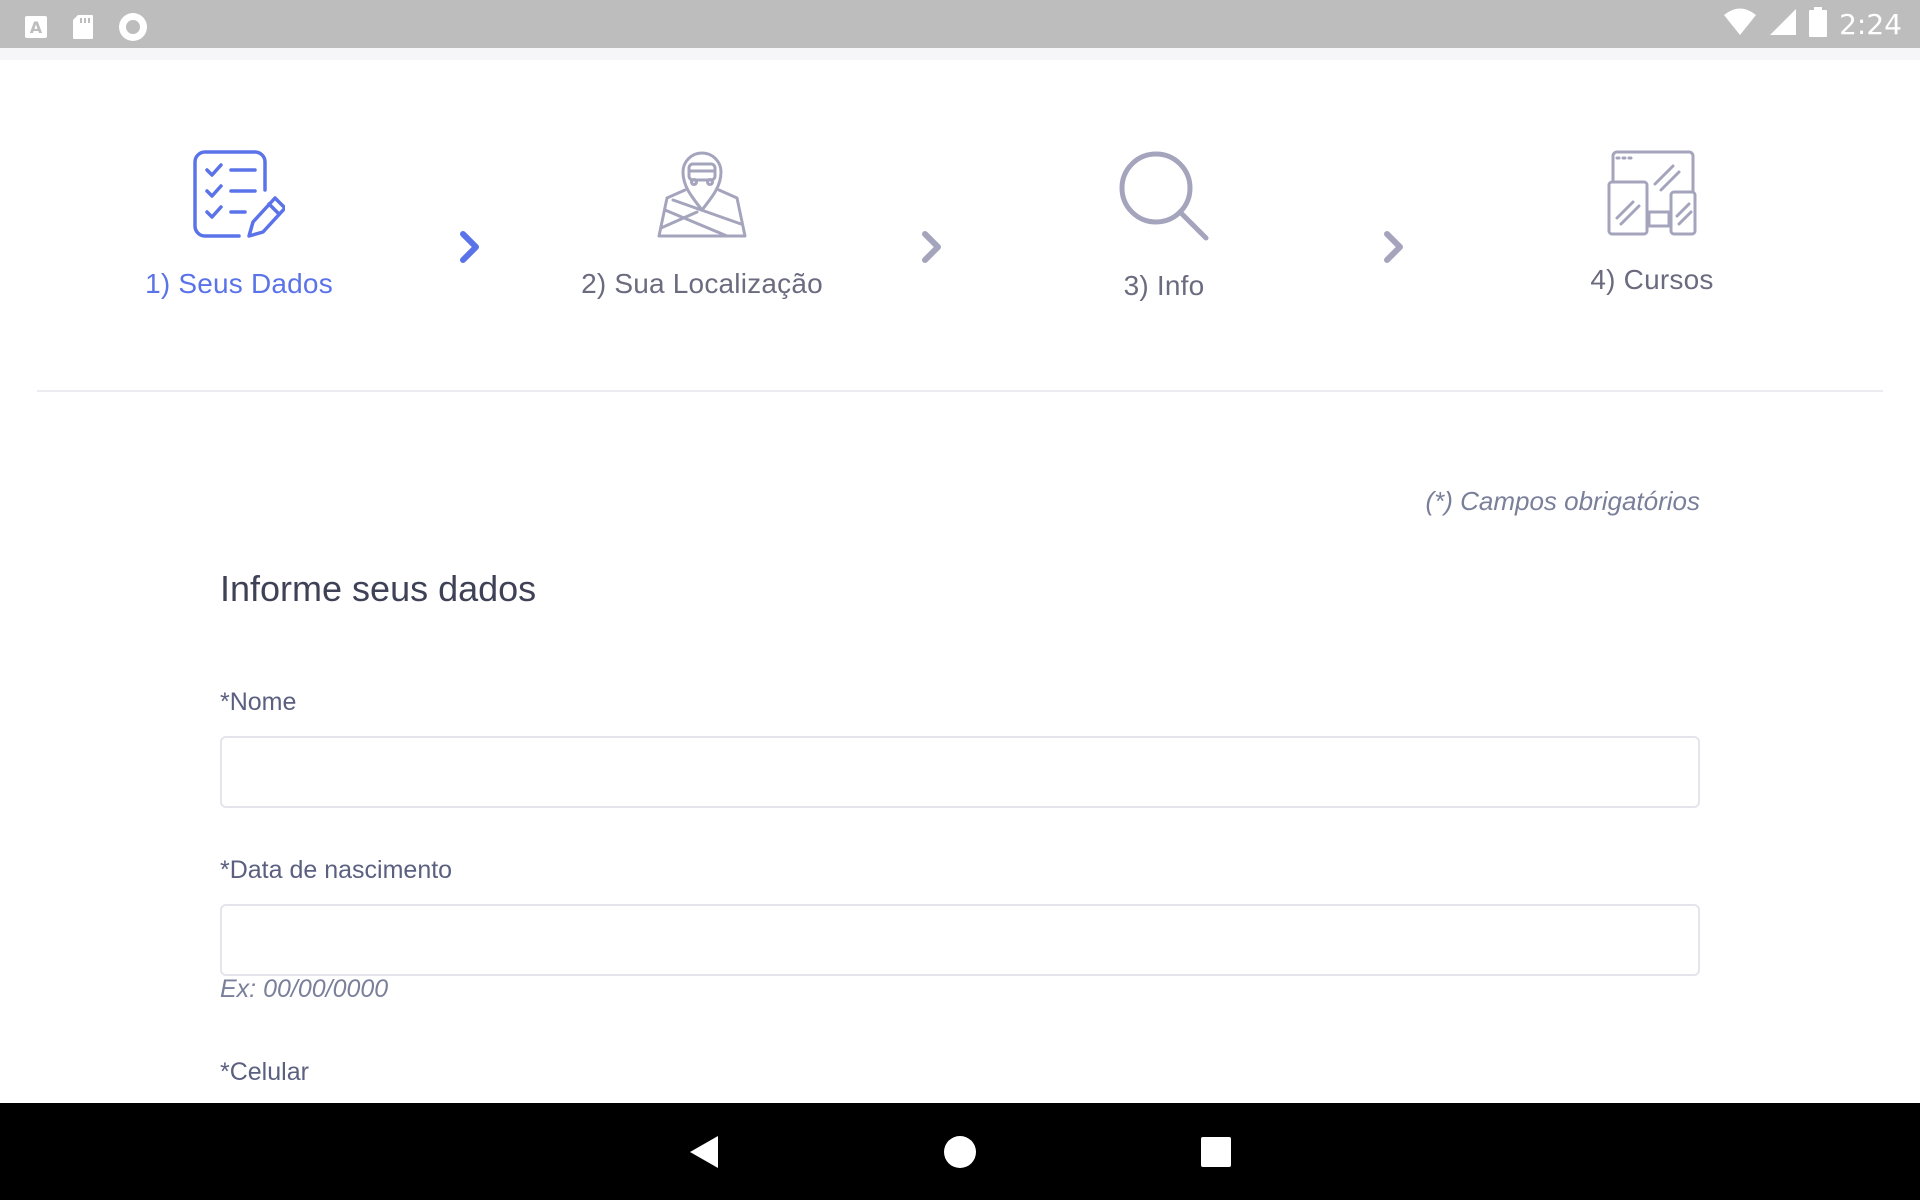 The width and height of the screenshot is (1920, 1200). I want to click on data-nascimento-label: *Data de nascimento, so click(336, 870).